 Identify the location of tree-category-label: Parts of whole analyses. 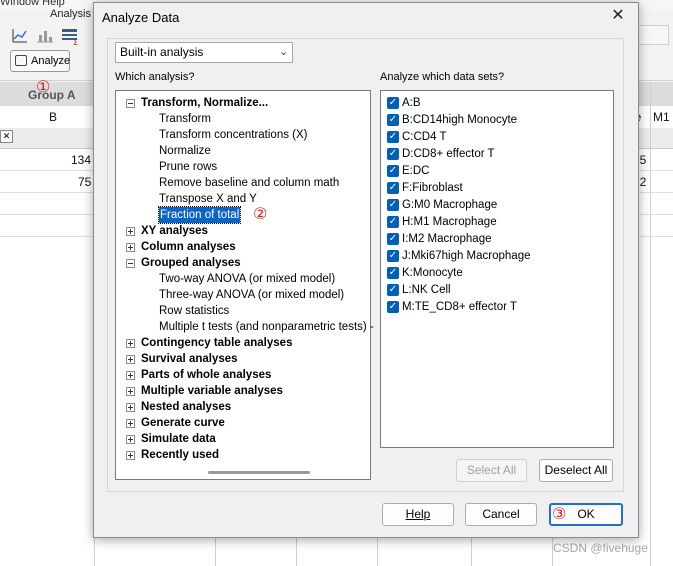
(206, 375).